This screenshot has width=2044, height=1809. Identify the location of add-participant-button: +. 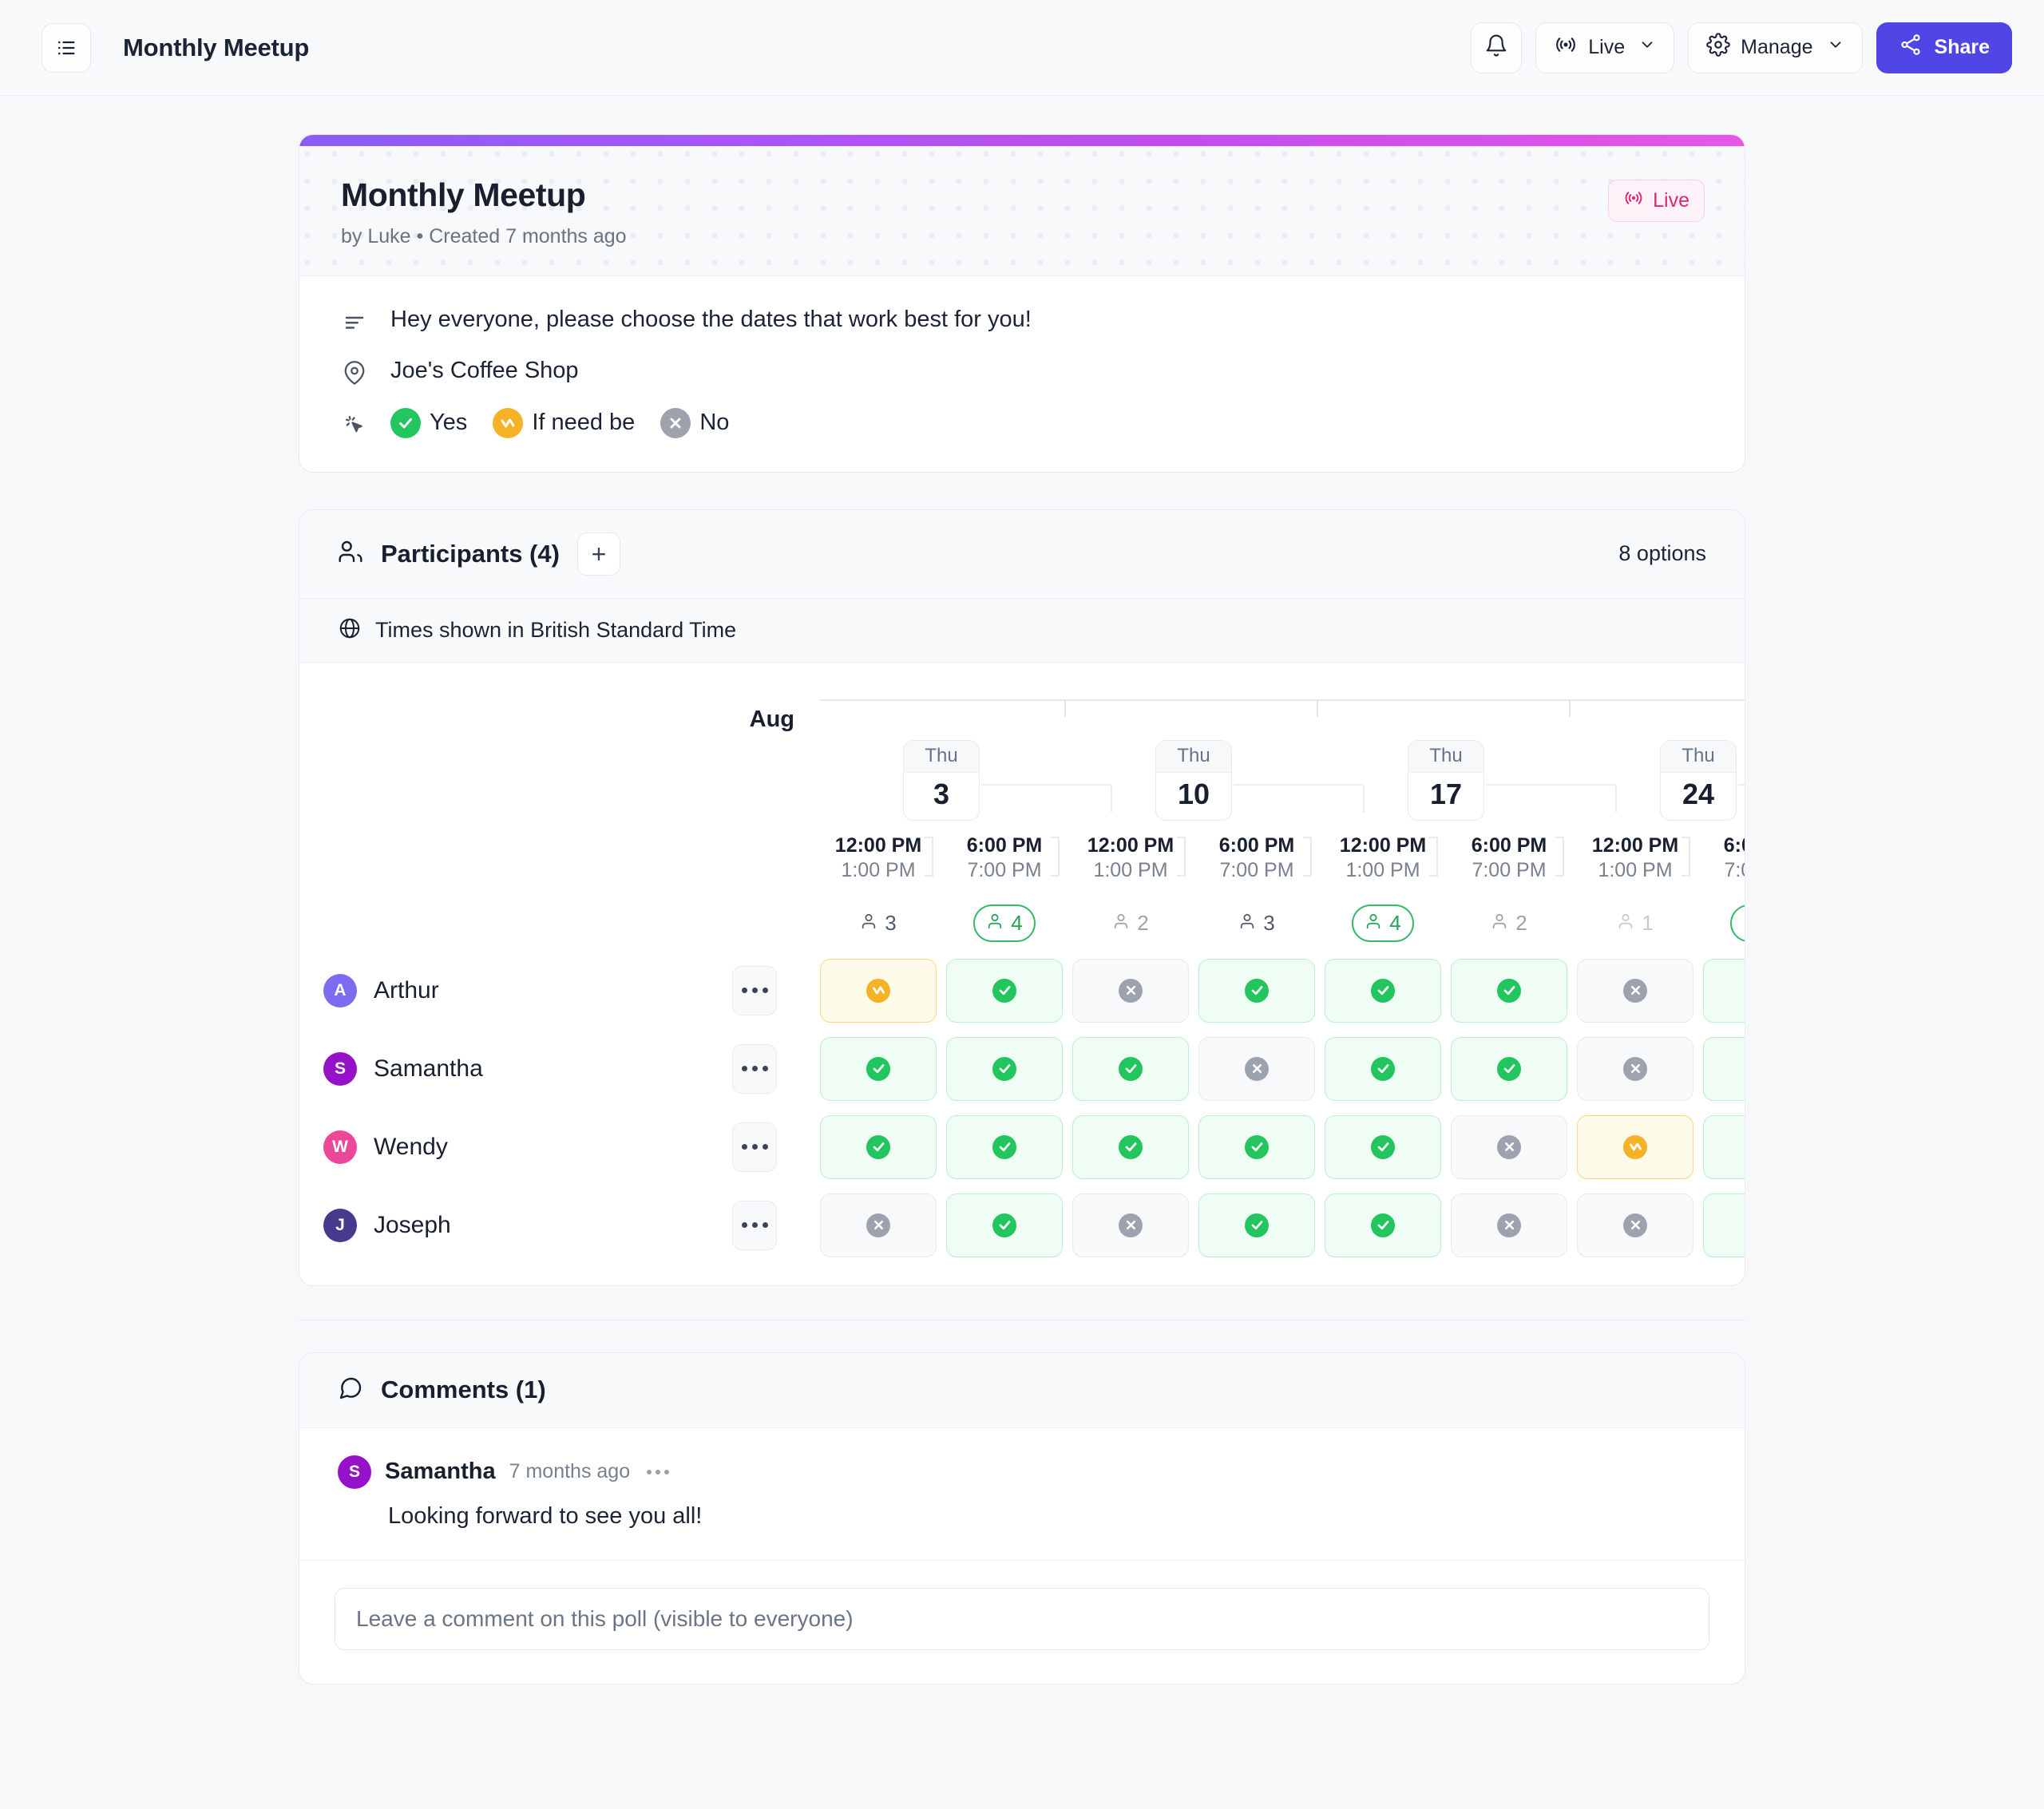
(598, 554).